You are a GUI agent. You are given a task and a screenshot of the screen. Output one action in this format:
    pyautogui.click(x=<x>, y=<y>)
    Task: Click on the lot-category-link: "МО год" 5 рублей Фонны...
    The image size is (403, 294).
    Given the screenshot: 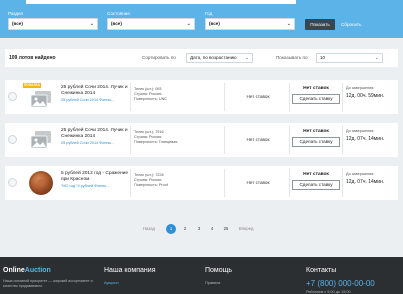 What is the action you would take?
    pyautogui.click(x=85, y=186)
    